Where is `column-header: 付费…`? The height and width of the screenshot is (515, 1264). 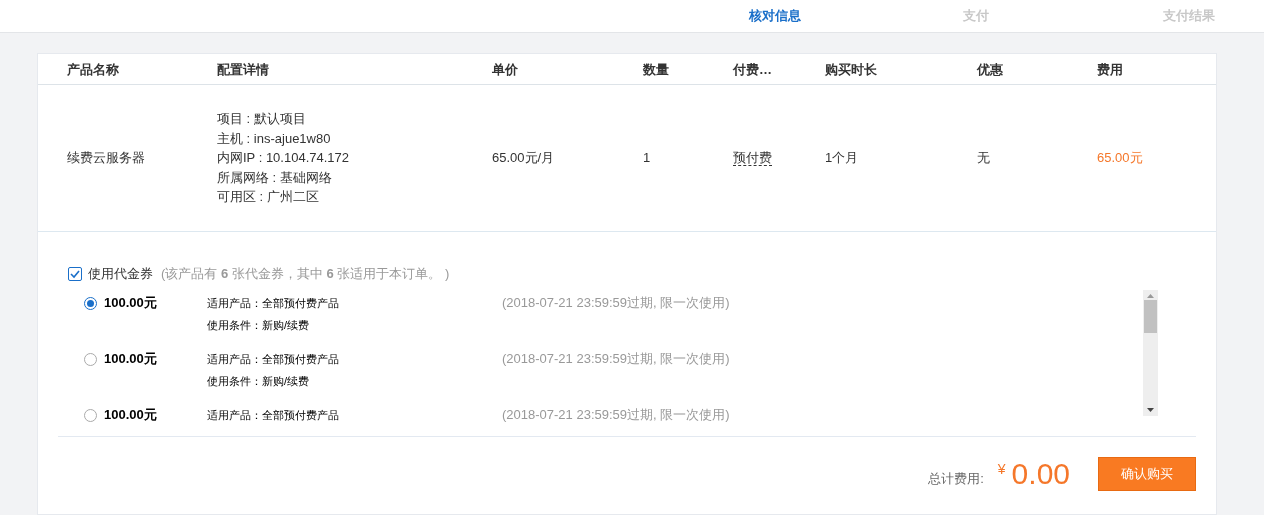
column-header: 付费… is located at coordinates (752, 69).